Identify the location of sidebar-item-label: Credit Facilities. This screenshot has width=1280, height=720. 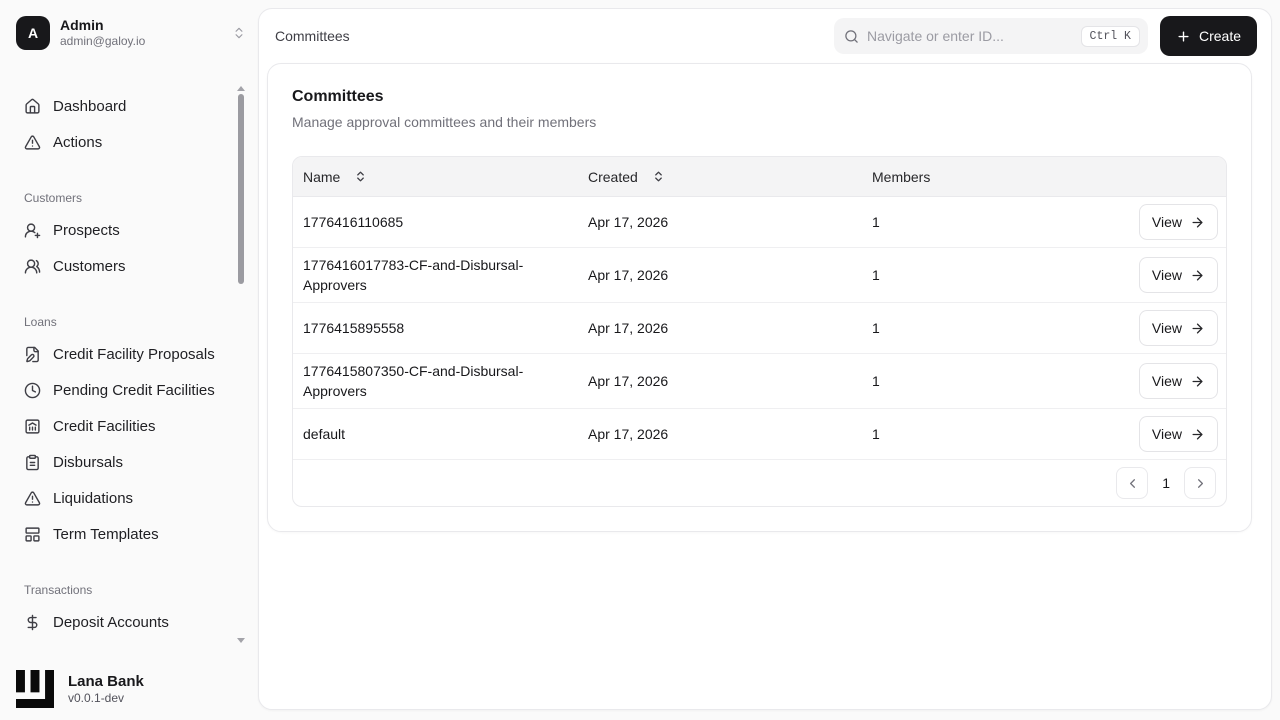
(104, 426).